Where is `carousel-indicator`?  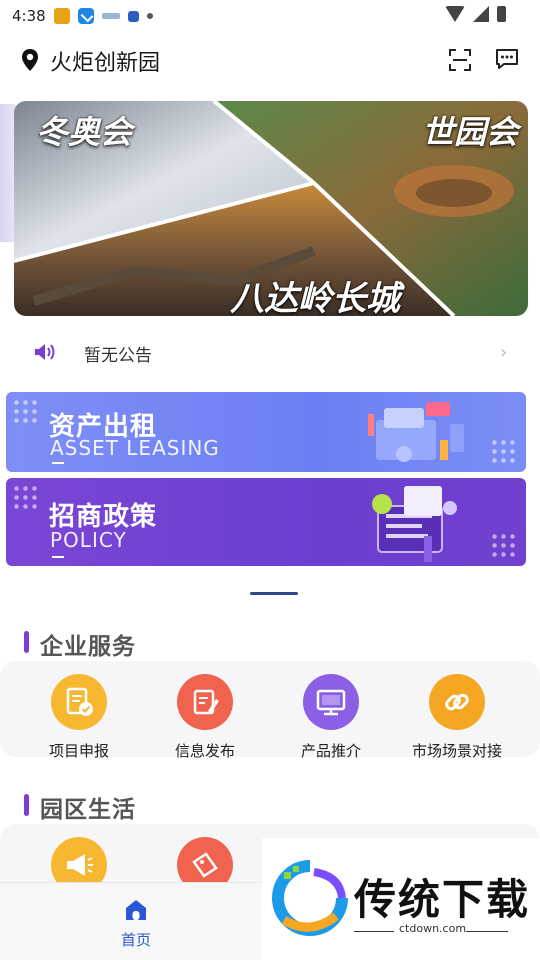 carousel-indicator is located at coordinates (274, 593).